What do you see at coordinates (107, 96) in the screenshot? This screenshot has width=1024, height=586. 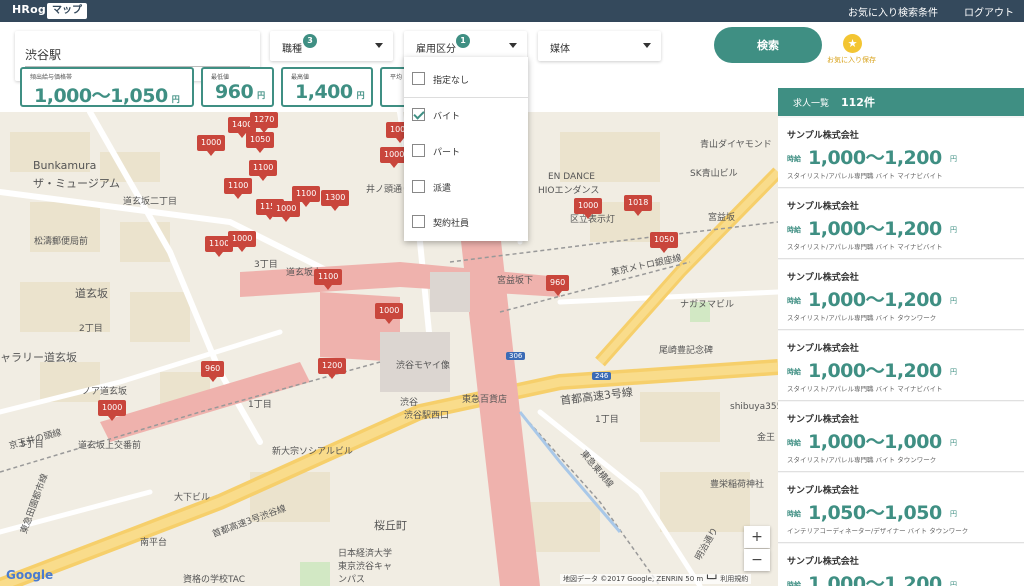 I see `stat-value: 1,000〜1,050 円` at bounding box center [107, 96].